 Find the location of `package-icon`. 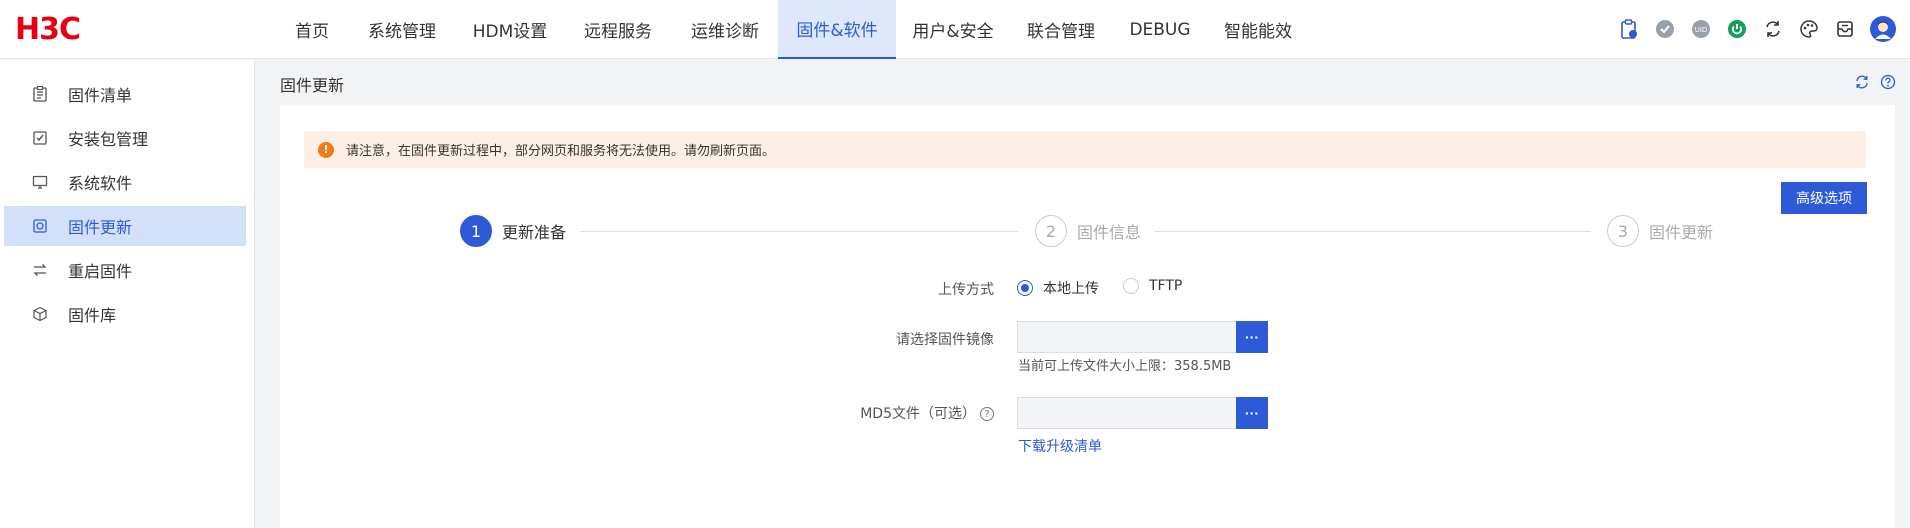

package-icon is located at coordinates (40, 138).